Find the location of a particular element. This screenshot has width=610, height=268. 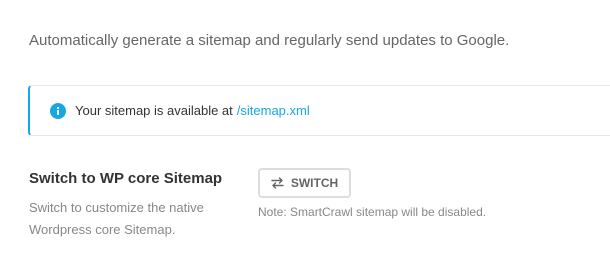

switch-button: SWITCH is located at coordinates (304, 183).